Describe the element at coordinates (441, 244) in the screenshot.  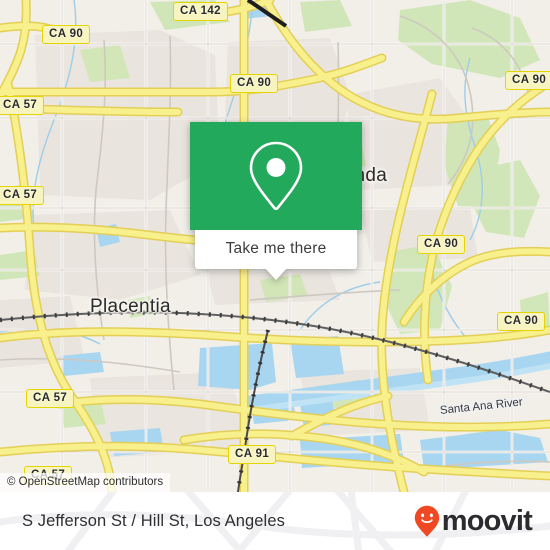
I see `shield-ca-90-right: CA 90` at that location.